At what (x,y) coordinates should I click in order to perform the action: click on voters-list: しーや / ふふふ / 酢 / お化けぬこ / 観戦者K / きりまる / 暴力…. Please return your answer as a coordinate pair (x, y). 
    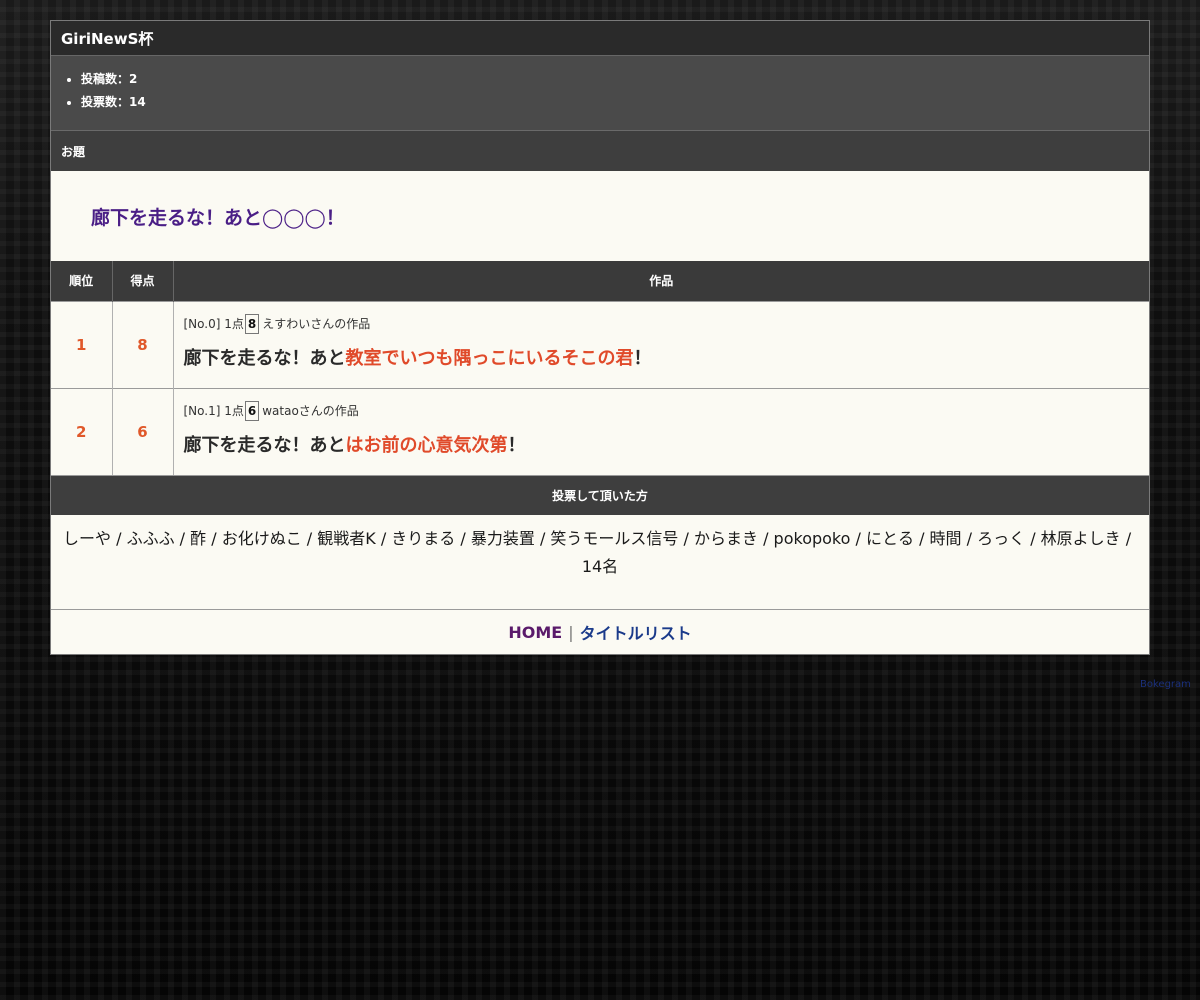
    Looking at the image, I should click on (597, 538).